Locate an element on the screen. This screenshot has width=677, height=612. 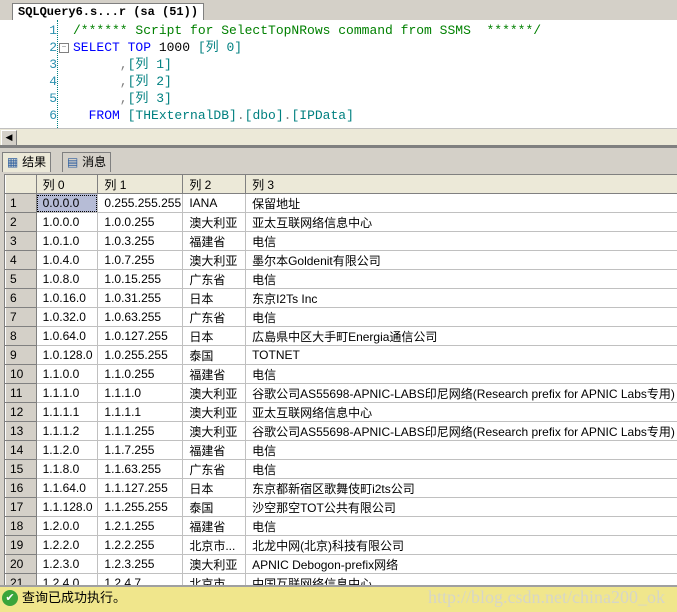
grid-cell: APNIC Debogon-prefix网络 is located at coordinates (461, 564).